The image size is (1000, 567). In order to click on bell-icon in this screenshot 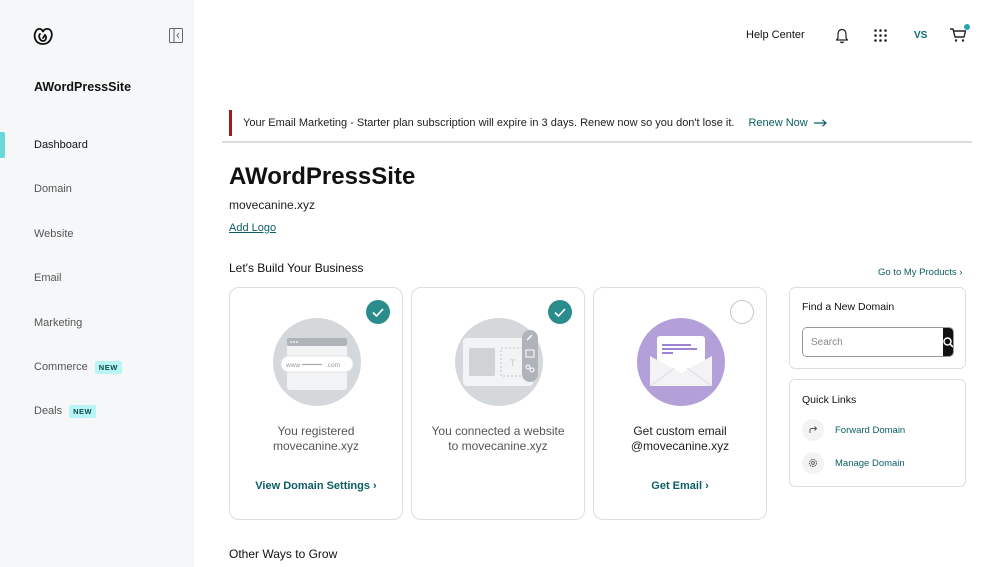, I will do `click(842, 36)`.